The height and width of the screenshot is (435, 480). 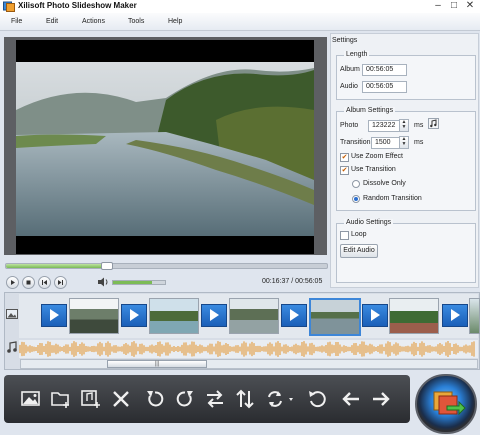 I want to click on audio-waveform, so click(x=247, y=349).